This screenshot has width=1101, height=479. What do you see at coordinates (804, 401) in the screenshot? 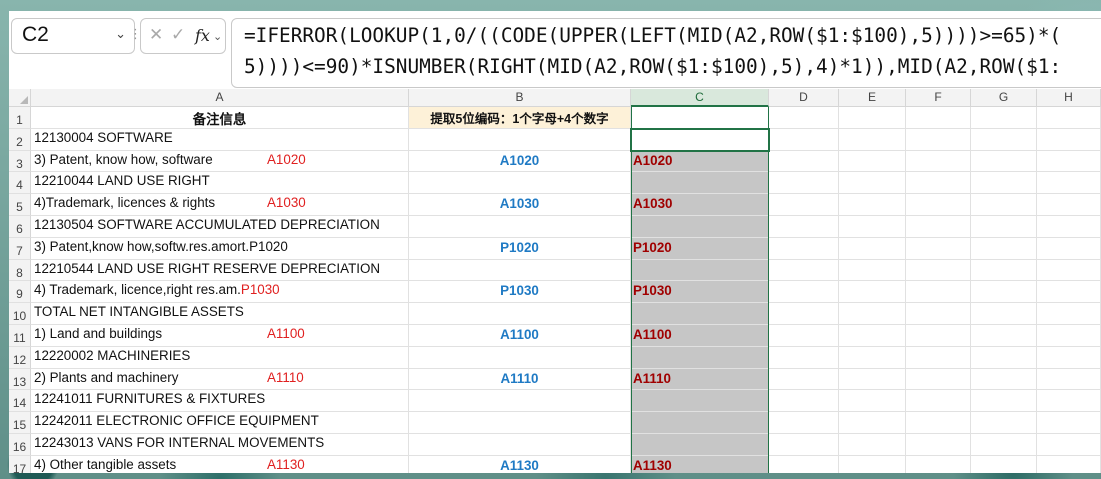
I see `cell-d14` at bounding box center [804, 401].